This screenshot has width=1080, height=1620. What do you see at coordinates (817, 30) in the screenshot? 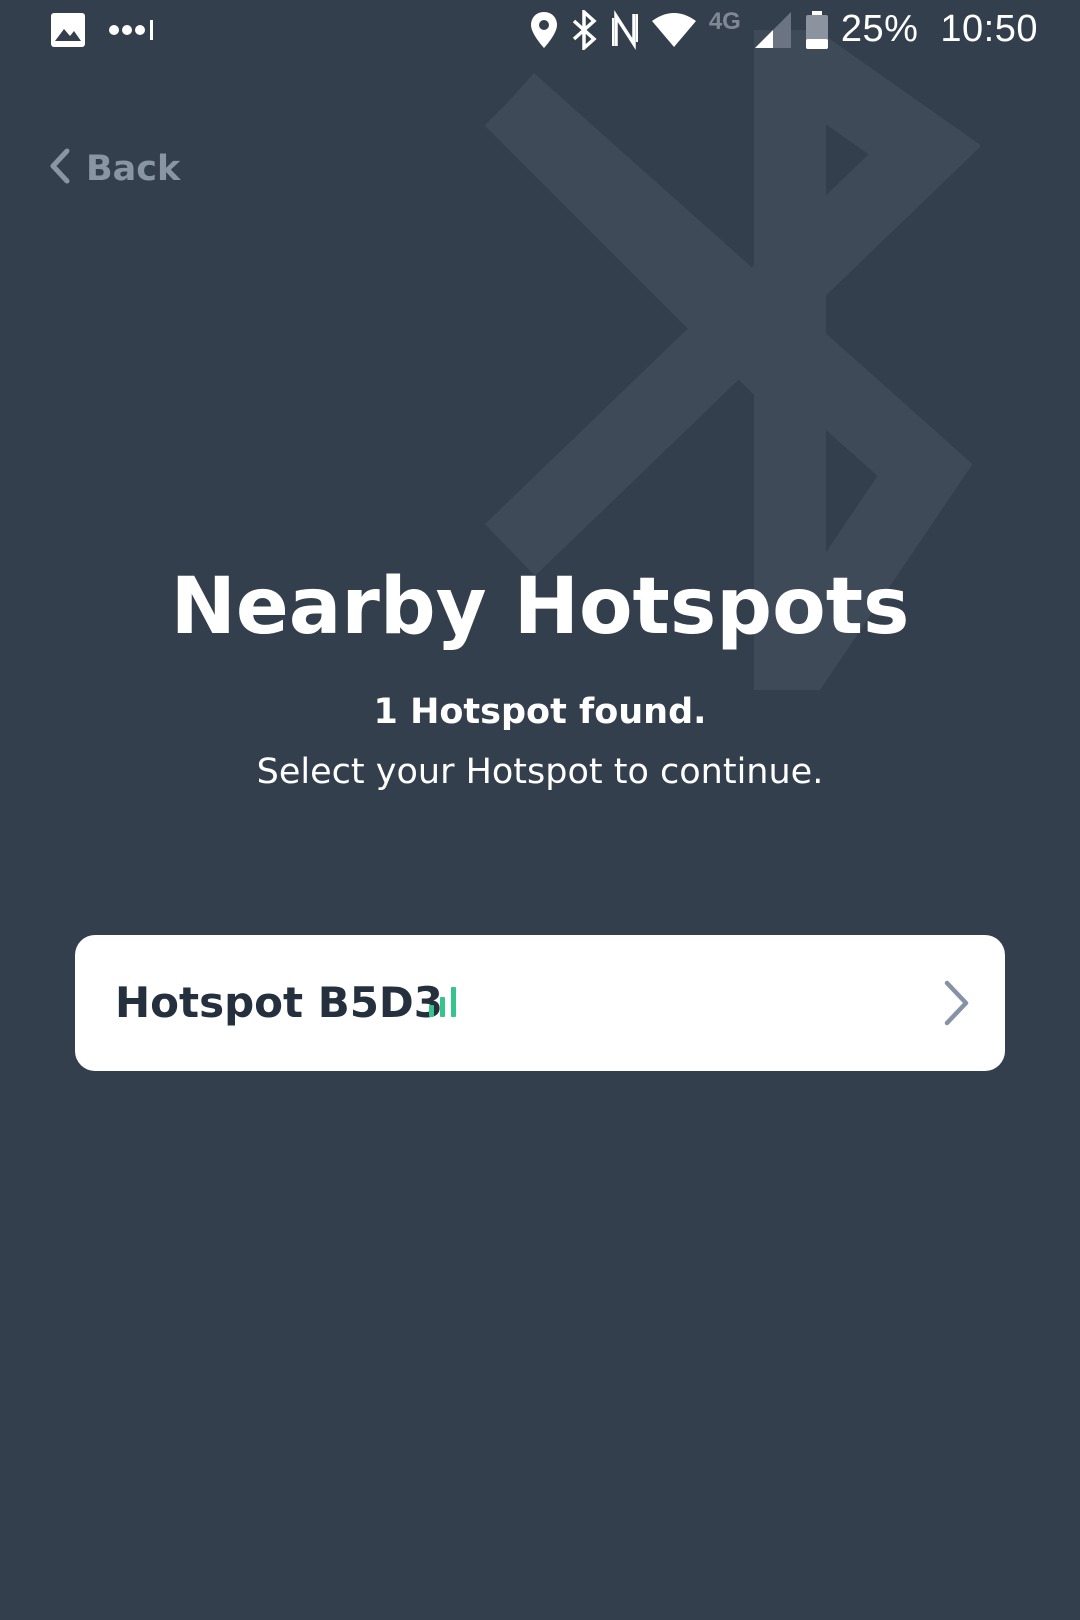
I see `battery-icon` at bounding box center [817, 30].